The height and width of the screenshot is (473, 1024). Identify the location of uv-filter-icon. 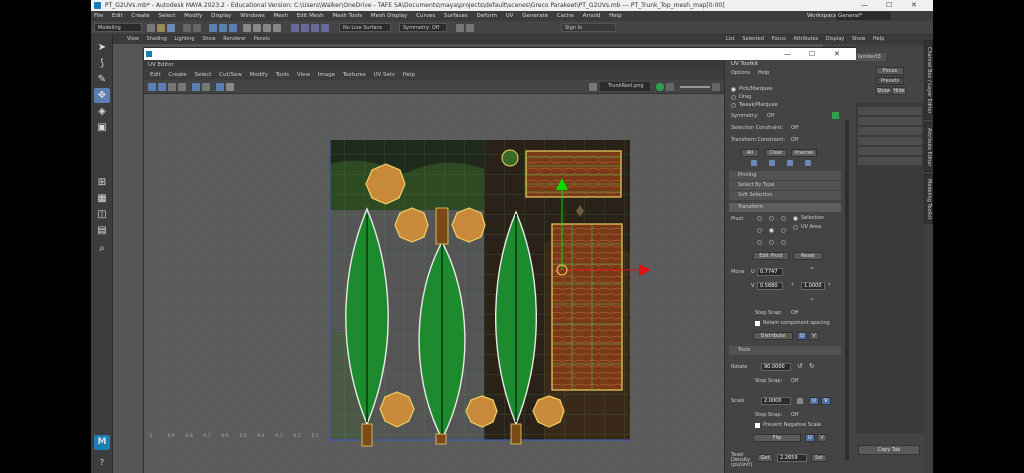
(206, 87).